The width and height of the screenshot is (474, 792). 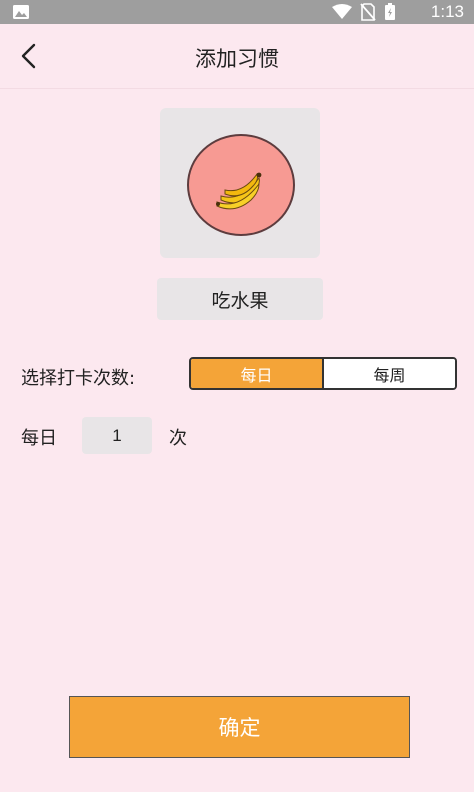 I want to click on frequency-option-daily: 每日, so click(x=256, y=373).